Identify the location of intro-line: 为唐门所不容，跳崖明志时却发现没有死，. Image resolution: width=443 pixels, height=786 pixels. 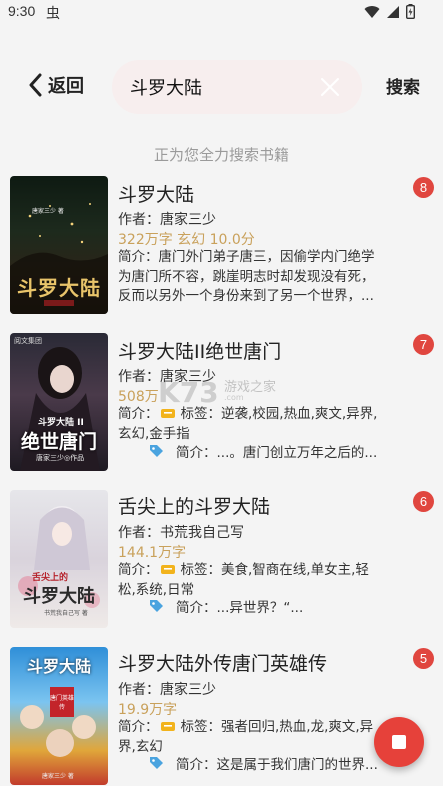
(246, 276).